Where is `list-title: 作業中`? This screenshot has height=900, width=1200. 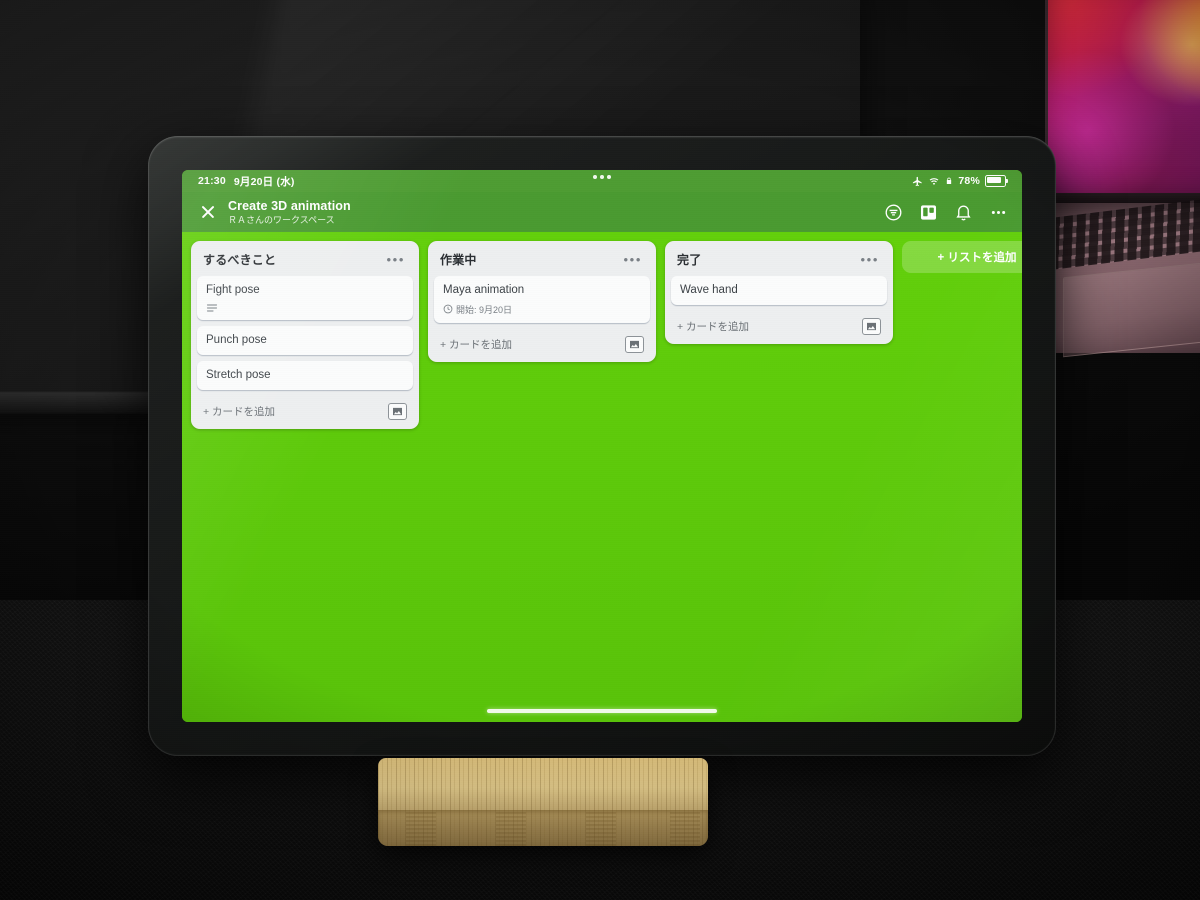
list-title: 作業中 is located at coordinates (458, 260).